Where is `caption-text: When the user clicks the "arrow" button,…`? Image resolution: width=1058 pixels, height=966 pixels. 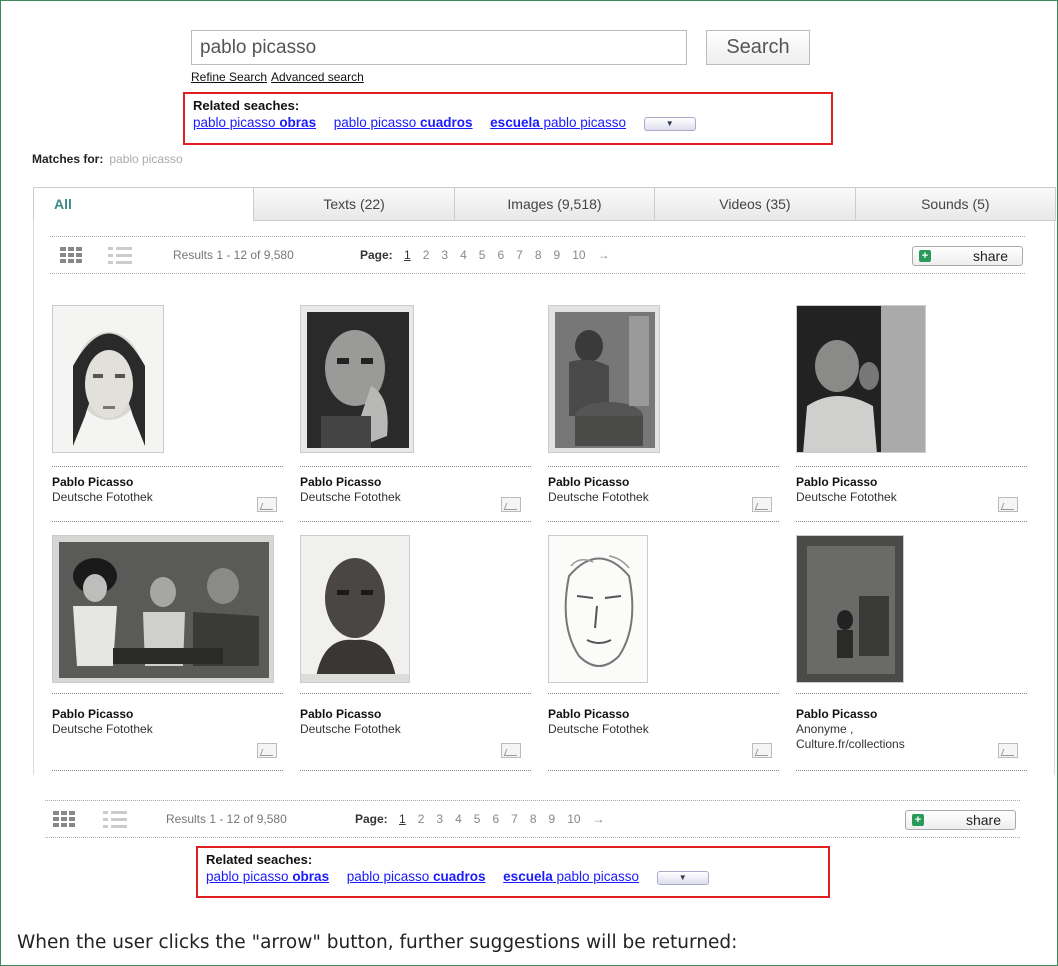 caption-text: When the user clicks the "arrow" button,… is located at coordinates (377, 942).